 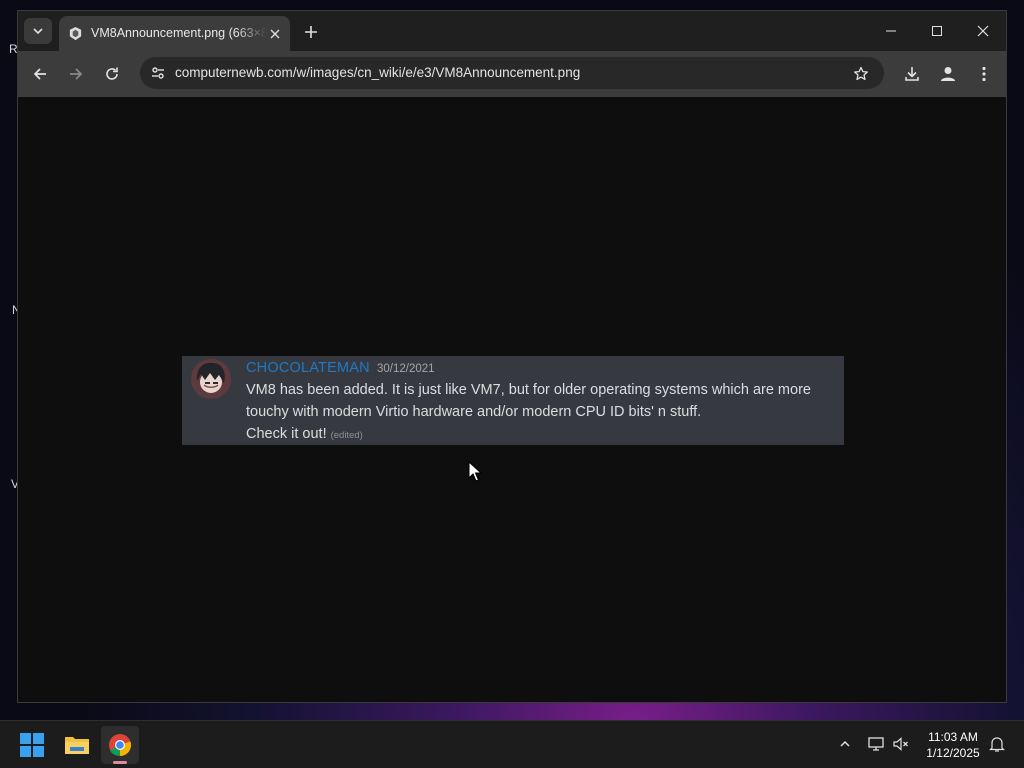 I want to click on taskbar: 11:03 AM 1/12/2025, so click(x=512, y=744).